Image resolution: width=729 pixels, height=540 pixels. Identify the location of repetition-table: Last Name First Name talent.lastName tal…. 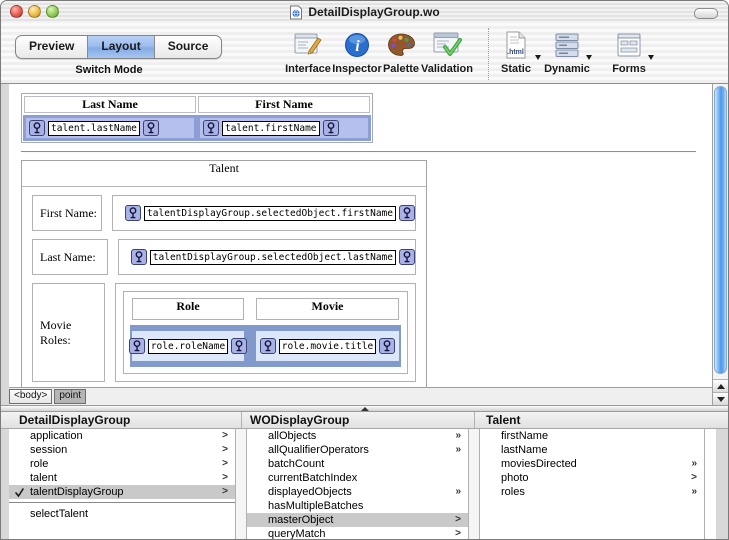
(197, 118).